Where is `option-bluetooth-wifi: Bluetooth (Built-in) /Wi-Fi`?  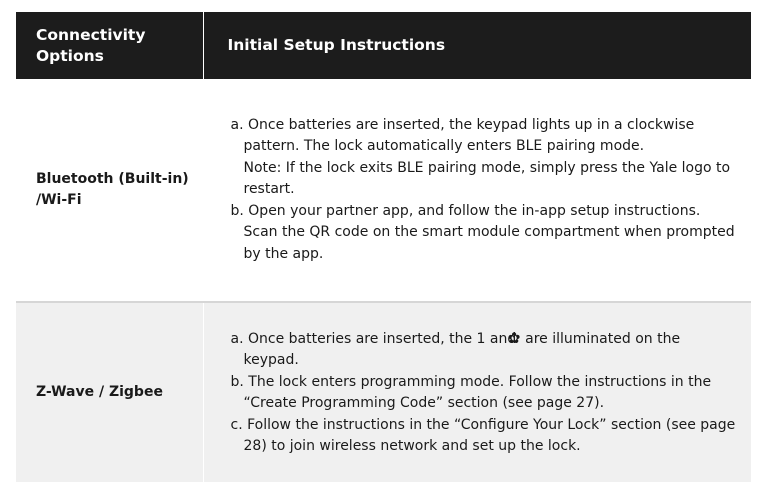 option-bluetooth-wifi: Bluetooth (Built-in) /Wi-Fi is located at coordinates (110, 190).